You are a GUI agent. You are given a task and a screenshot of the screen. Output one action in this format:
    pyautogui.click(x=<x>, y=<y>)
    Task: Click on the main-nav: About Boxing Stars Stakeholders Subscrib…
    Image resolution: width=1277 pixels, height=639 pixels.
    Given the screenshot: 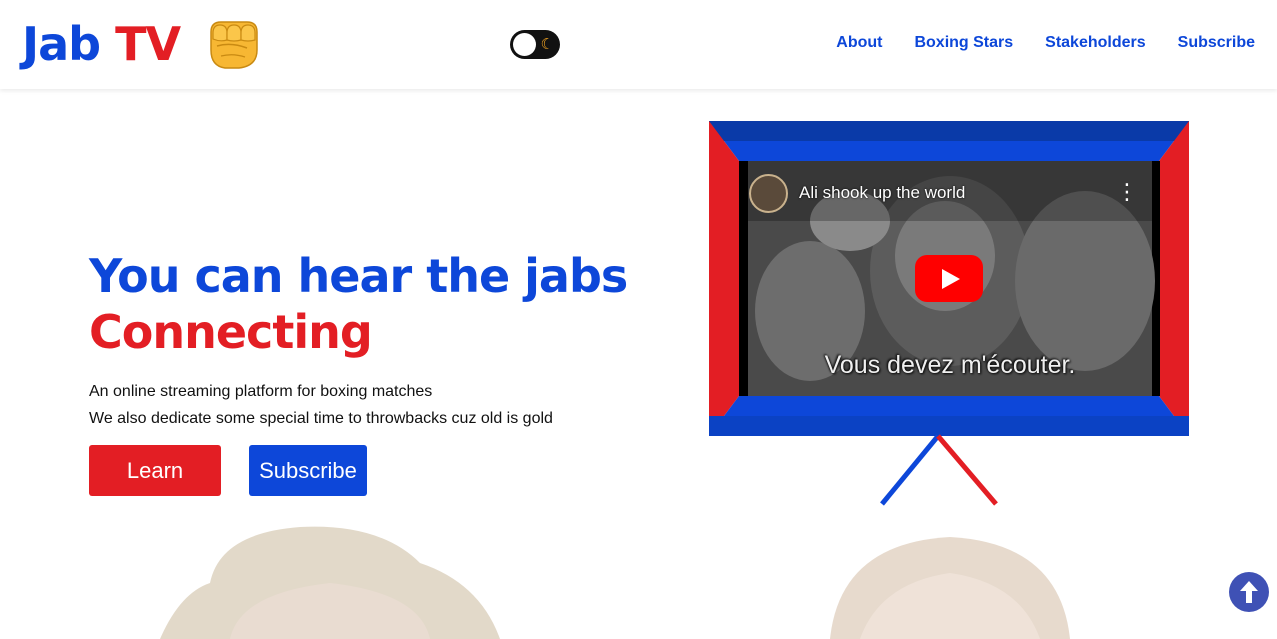 What is the action you would take?
    pyautogui.click(x=1045, y=43)
    